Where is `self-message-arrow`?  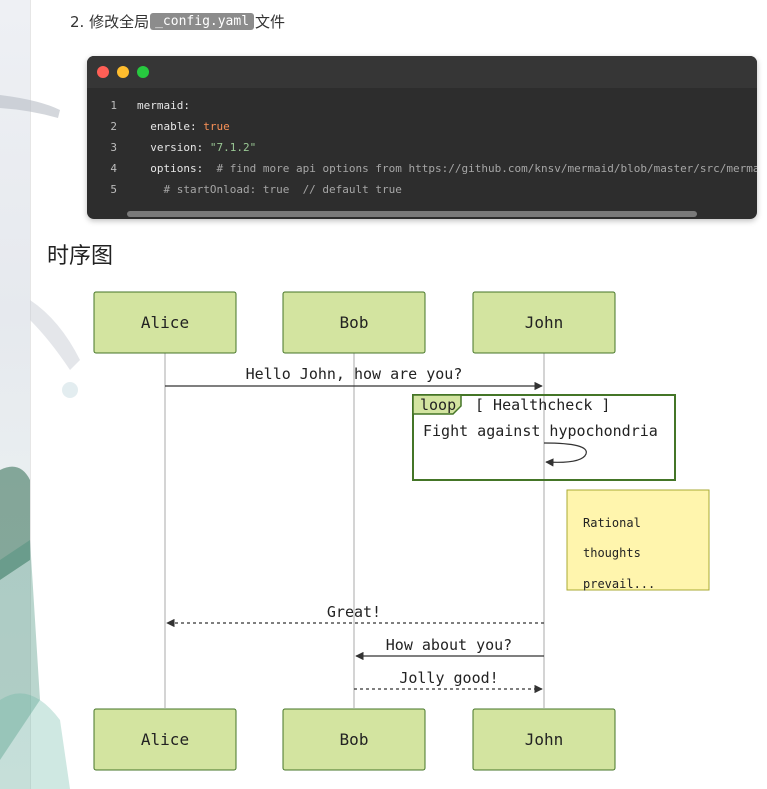
self-message-arrow is located at coordinates (565, 454).